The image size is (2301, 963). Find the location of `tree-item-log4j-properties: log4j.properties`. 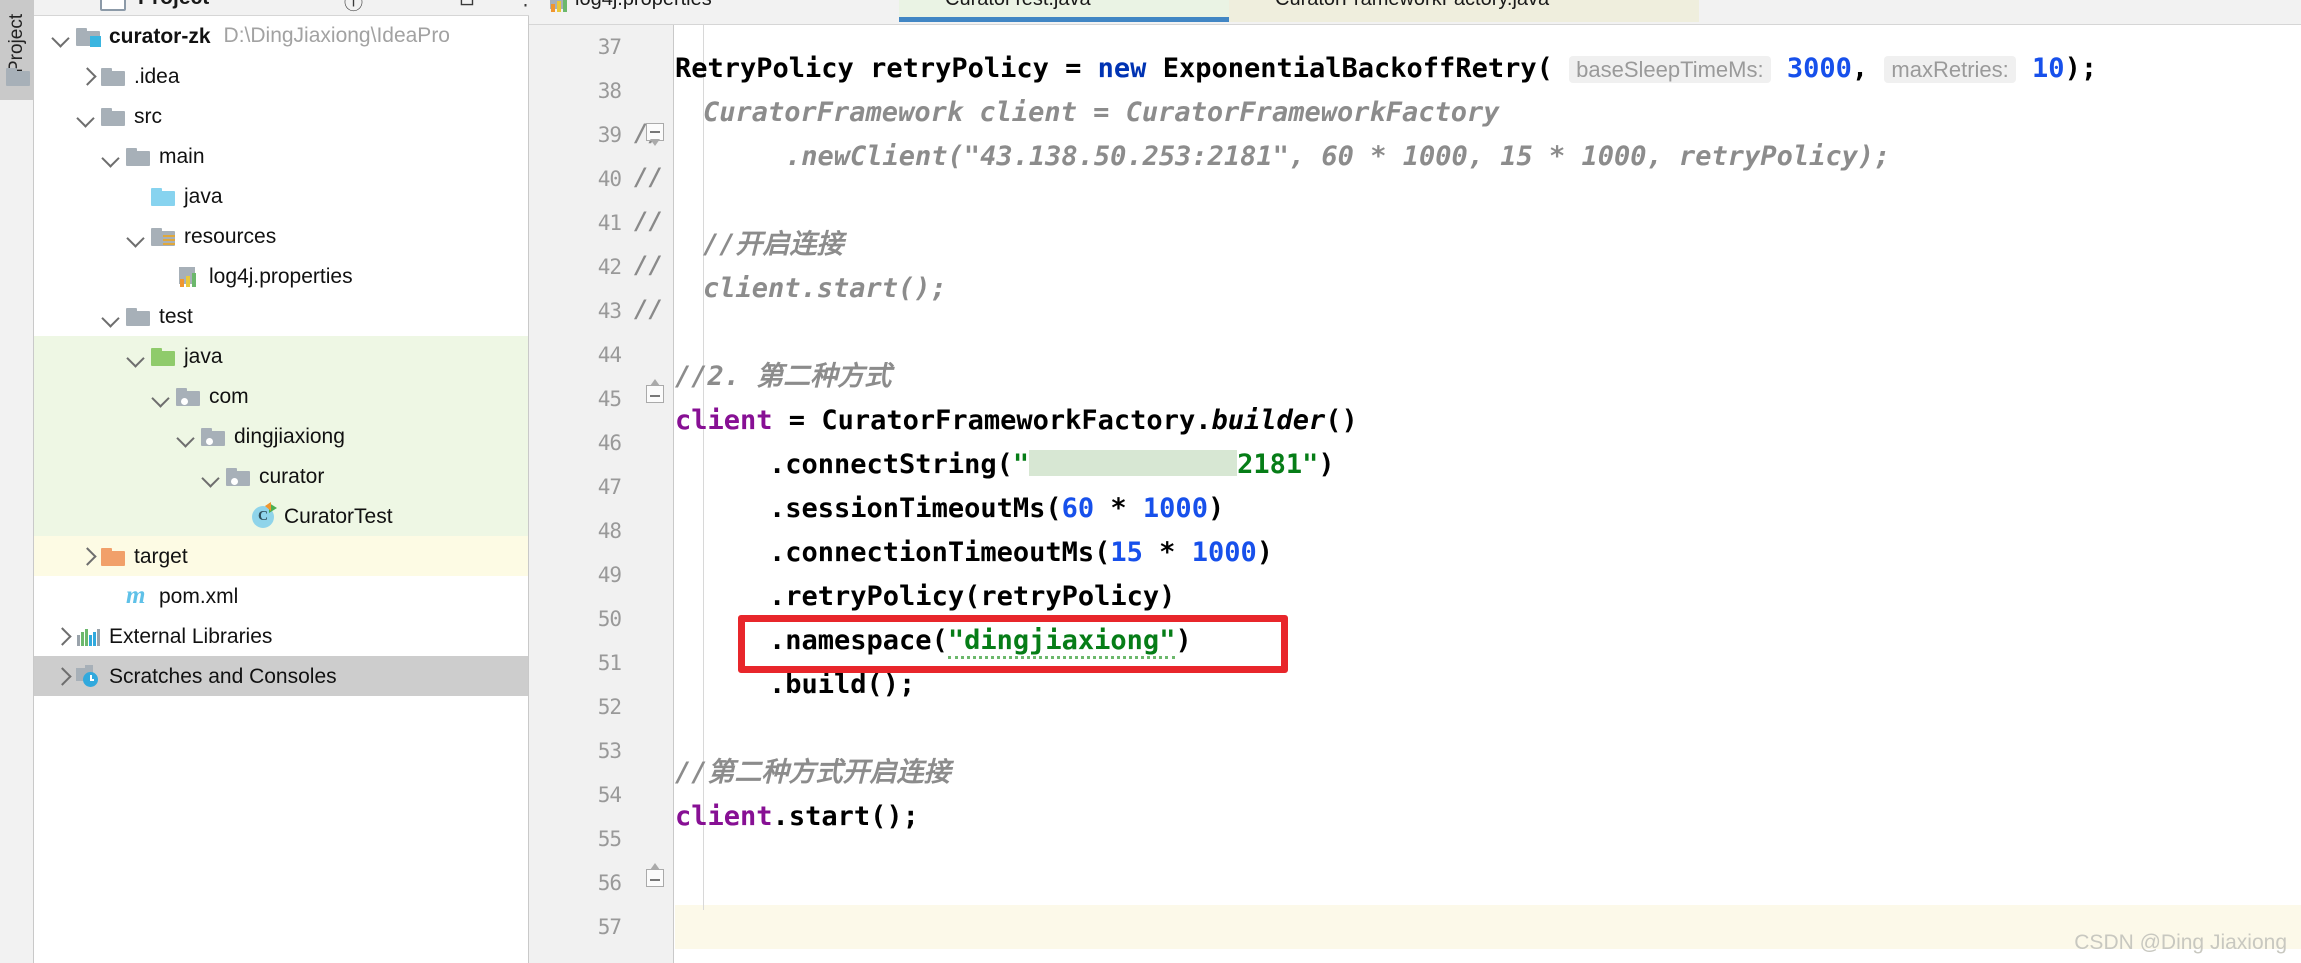

tree-item-log4j-properties: log4j.properties is located at coordinates (281, 276).